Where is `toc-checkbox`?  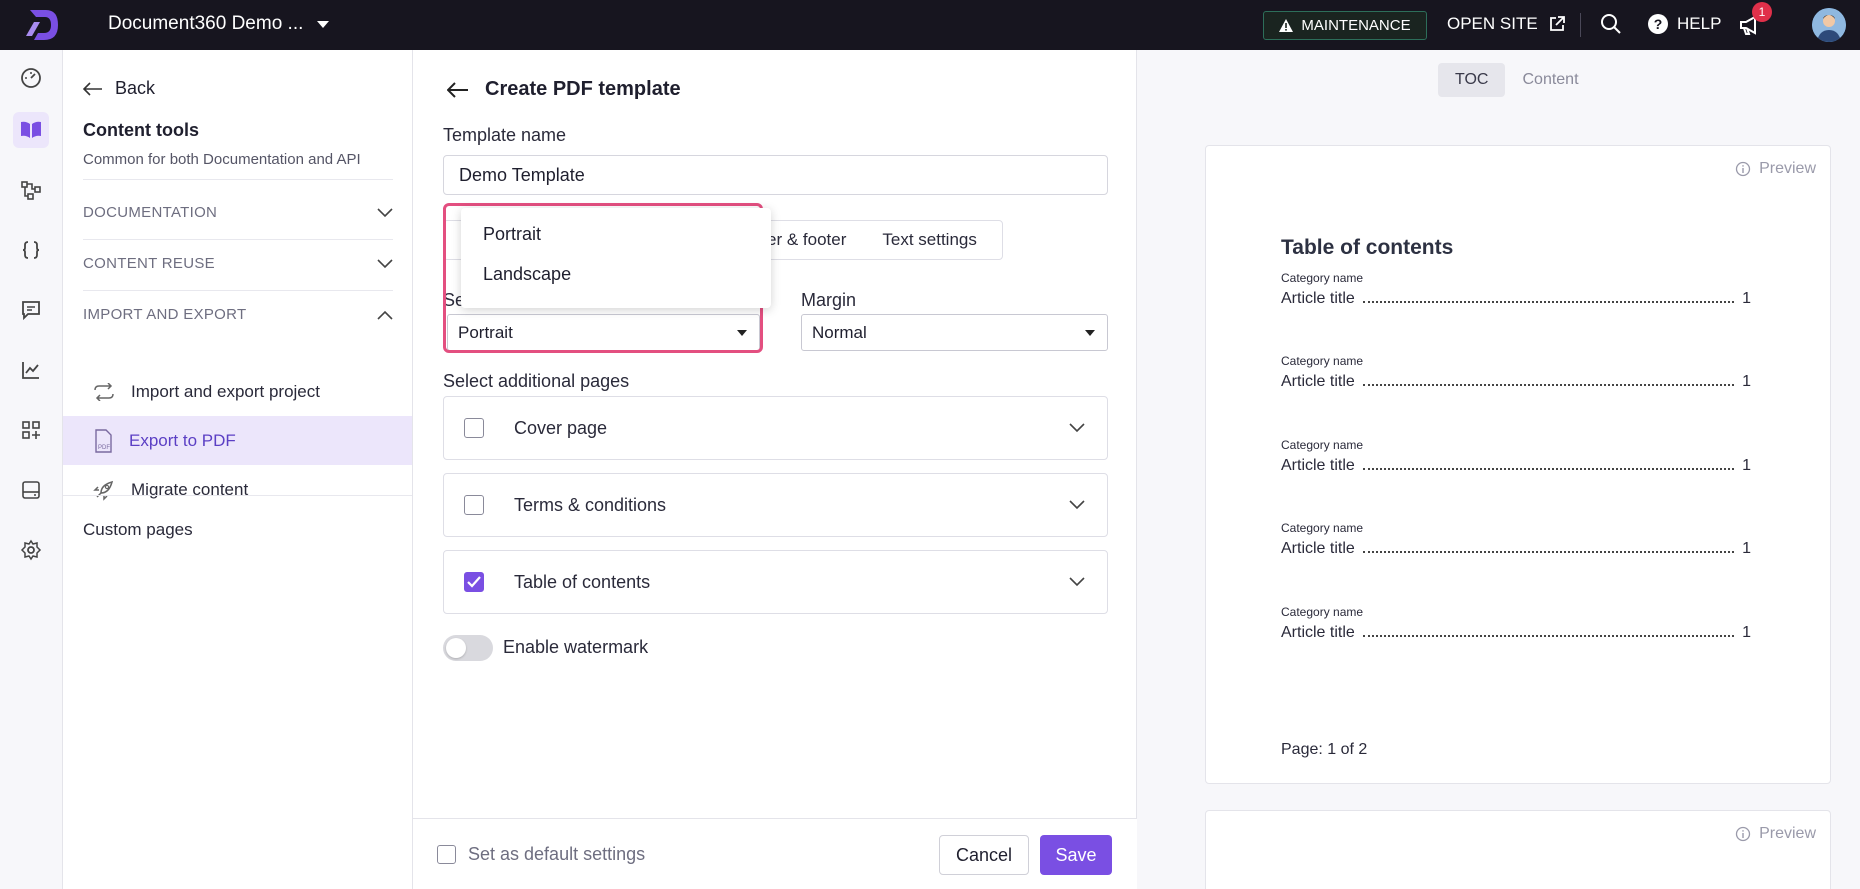
toc-checkbox is located at coordinates (474, 582).